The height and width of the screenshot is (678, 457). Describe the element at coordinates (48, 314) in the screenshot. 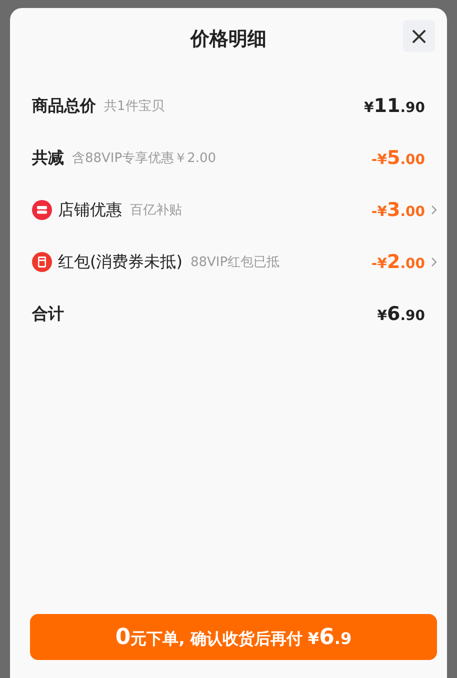

I see `row-label: 合计` at that location.